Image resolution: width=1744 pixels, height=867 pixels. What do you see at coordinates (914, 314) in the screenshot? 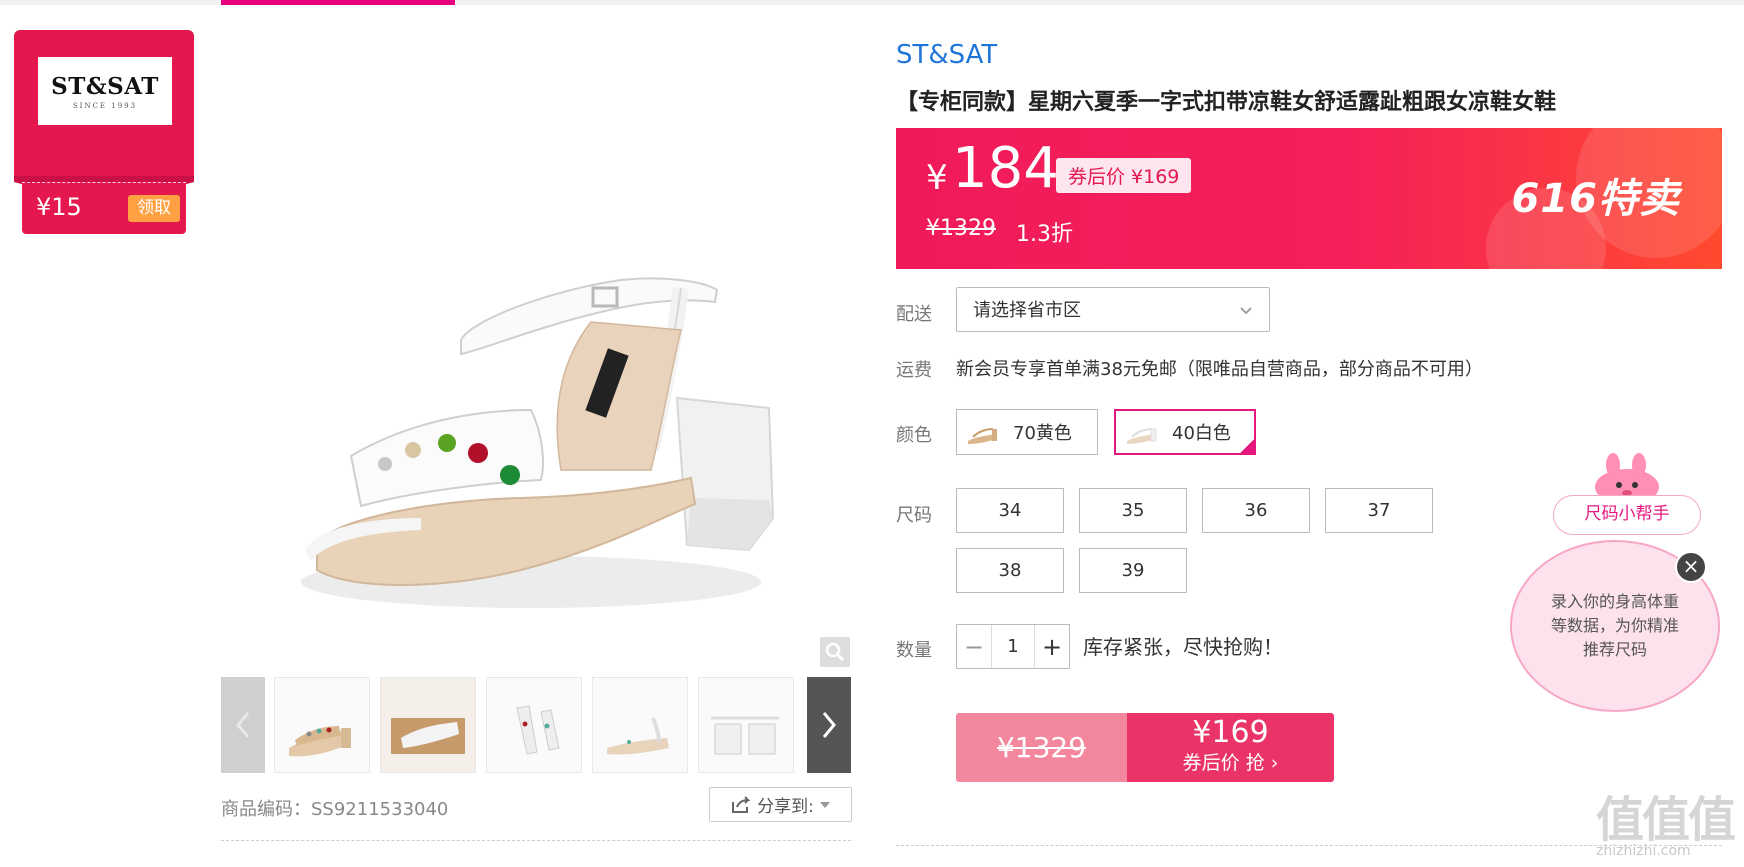
I see `delivery-label: 配送` at bounding box center [914, 314].